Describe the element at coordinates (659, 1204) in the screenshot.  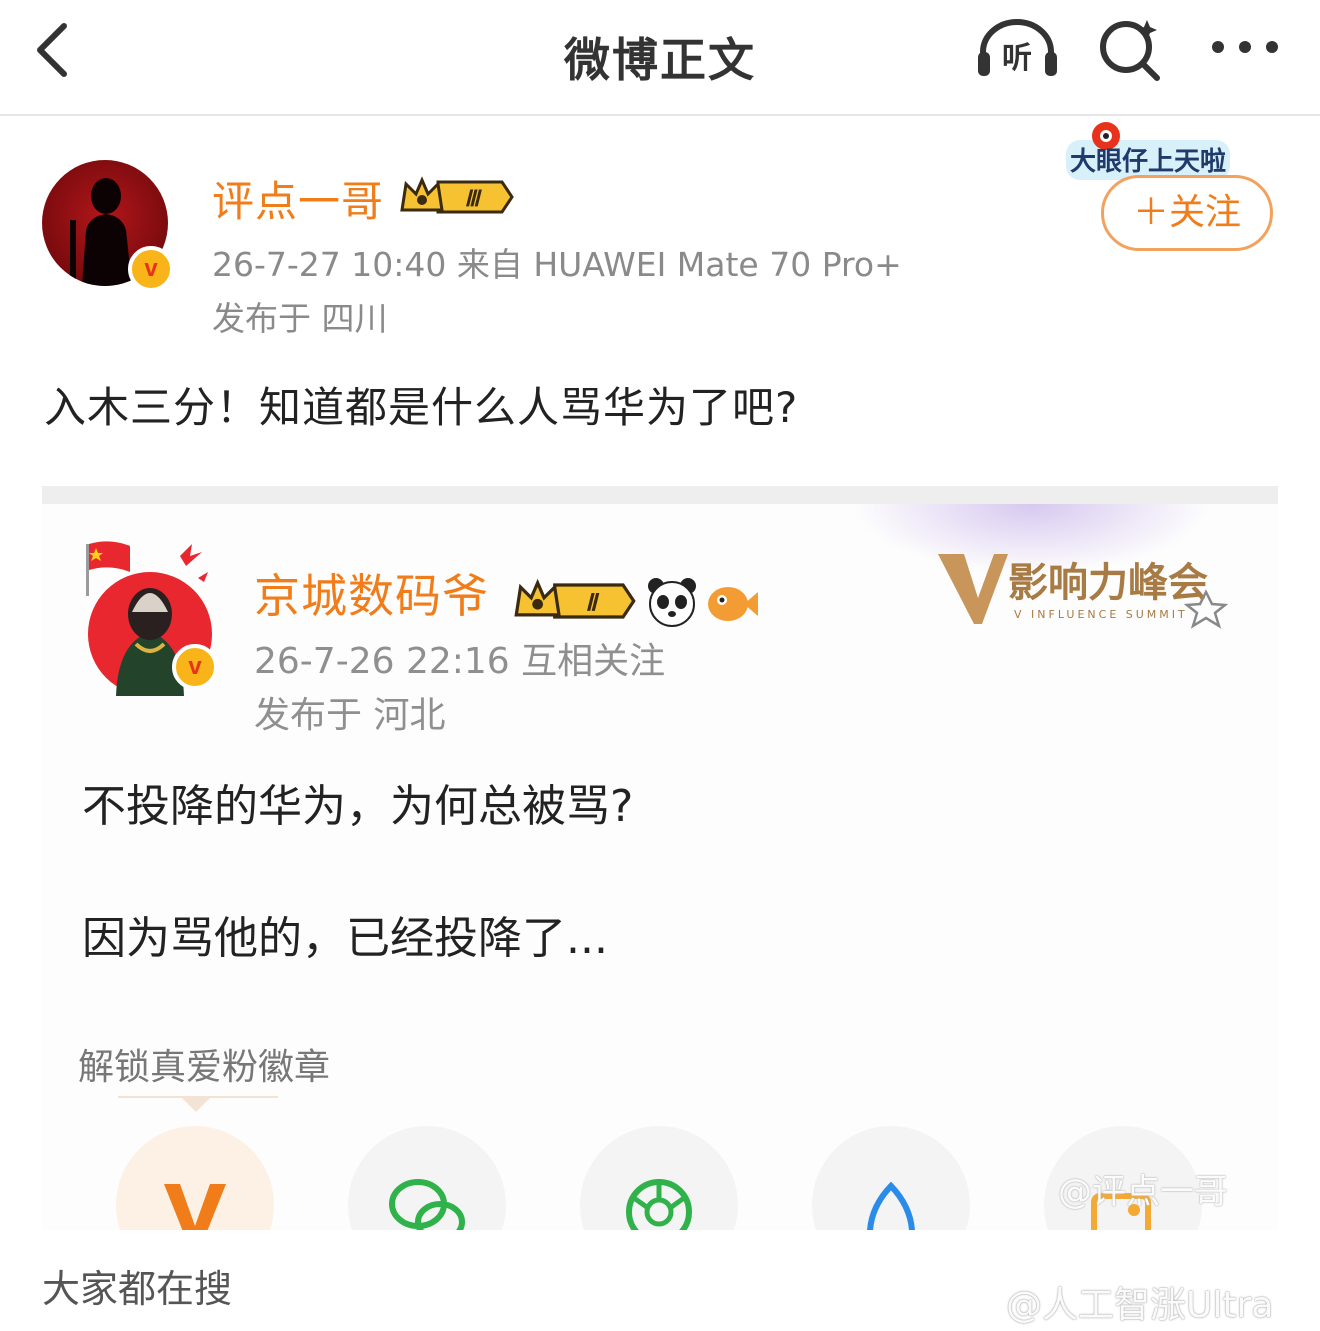
I see `moments-icon` at that location.